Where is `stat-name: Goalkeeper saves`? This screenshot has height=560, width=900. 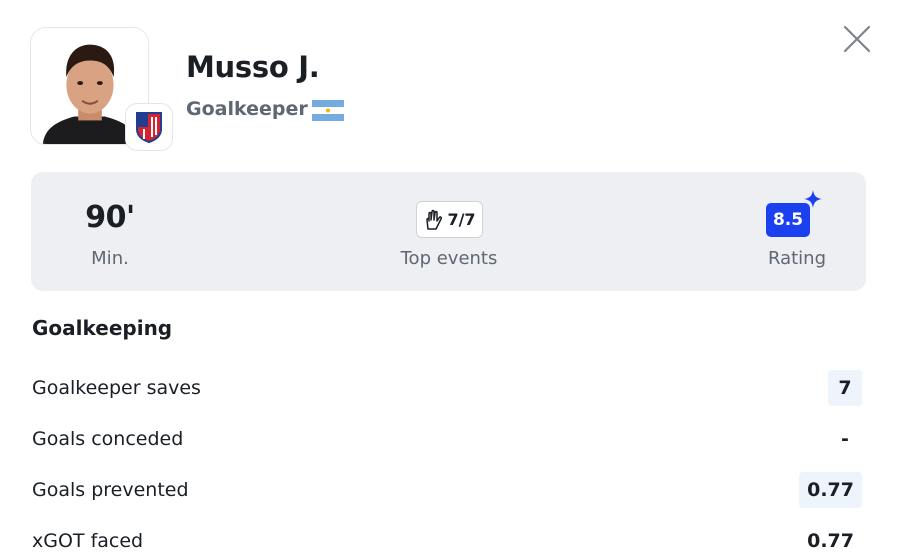
stat-name: Goalkeeper saves is located at coordinates (116, 388).